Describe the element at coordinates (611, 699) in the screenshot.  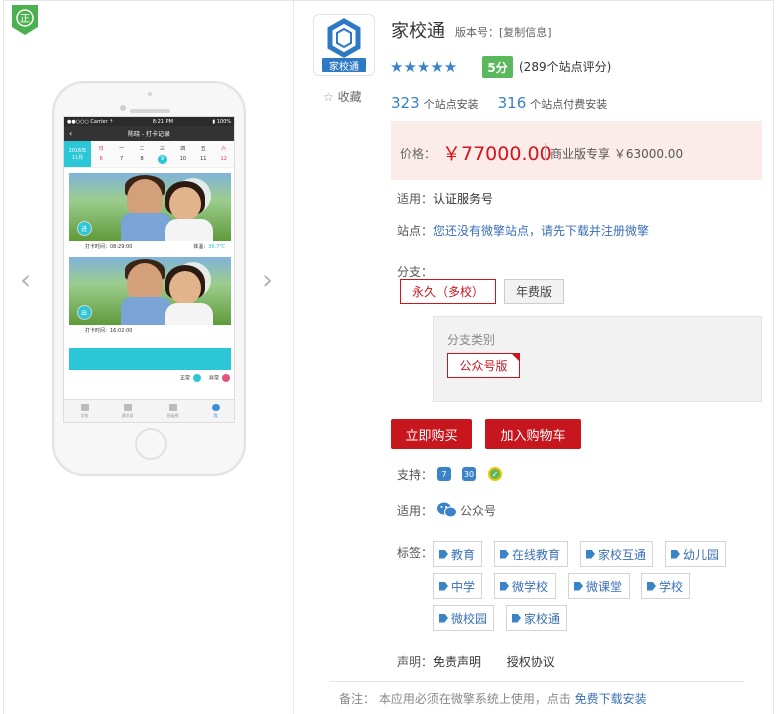
I see `free-download-link: 免费下载安装` at that location.